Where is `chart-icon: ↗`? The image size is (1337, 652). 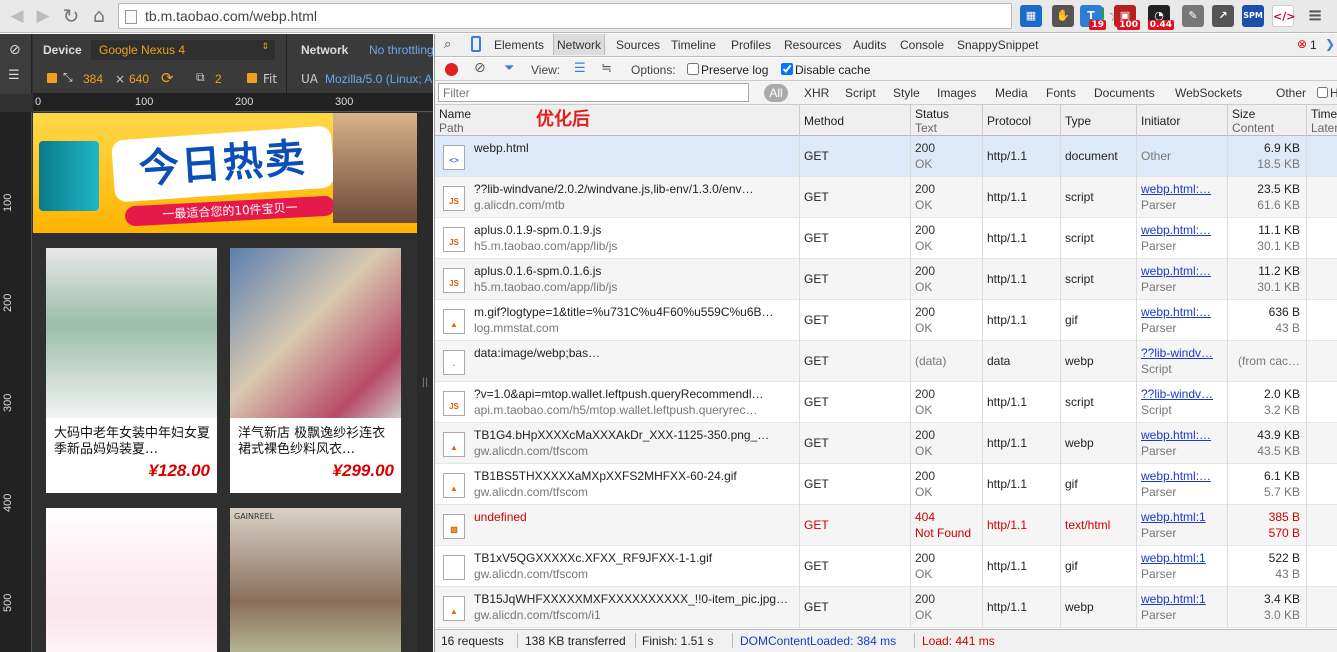
chart-icon: ↗ is located at coordinates (1223, 16).